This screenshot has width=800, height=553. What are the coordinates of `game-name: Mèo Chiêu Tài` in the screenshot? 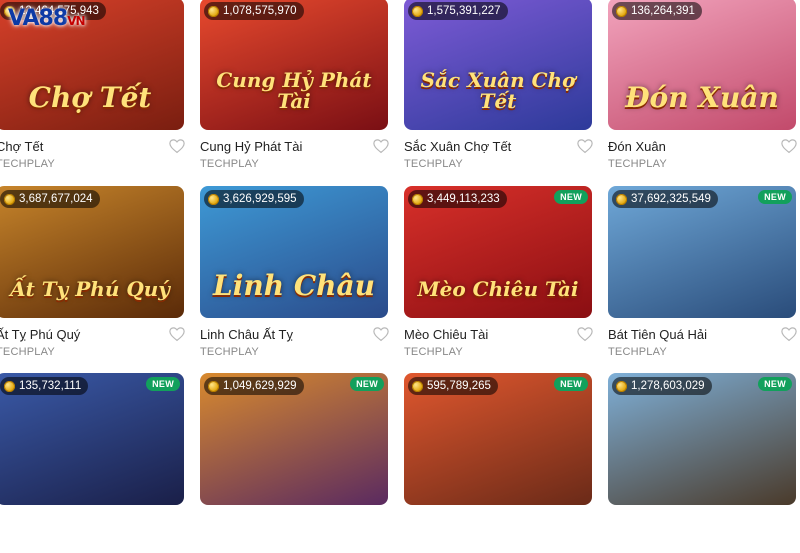 It's located at (486, 334).